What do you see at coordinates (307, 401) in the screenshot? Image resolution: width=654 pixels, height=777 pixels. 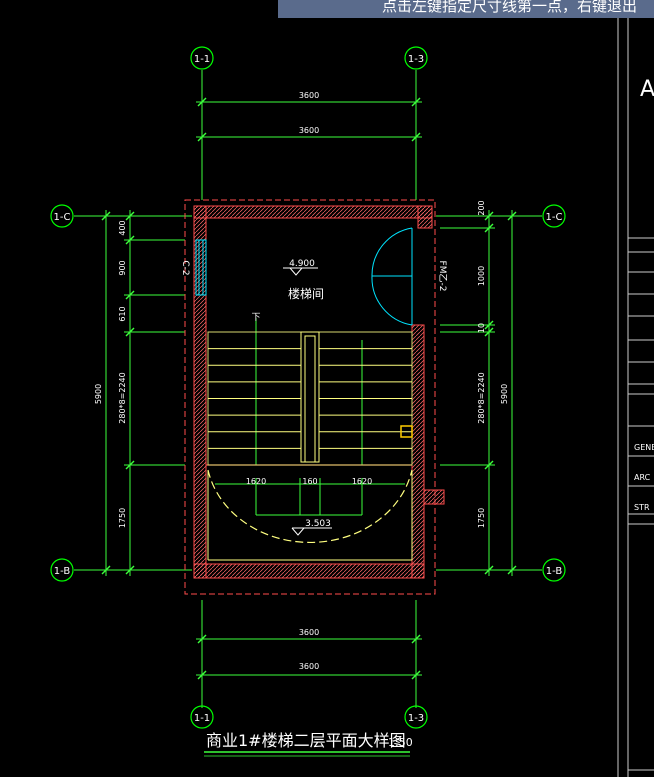 I see `level-symbols` at bounding box center [307, 401].